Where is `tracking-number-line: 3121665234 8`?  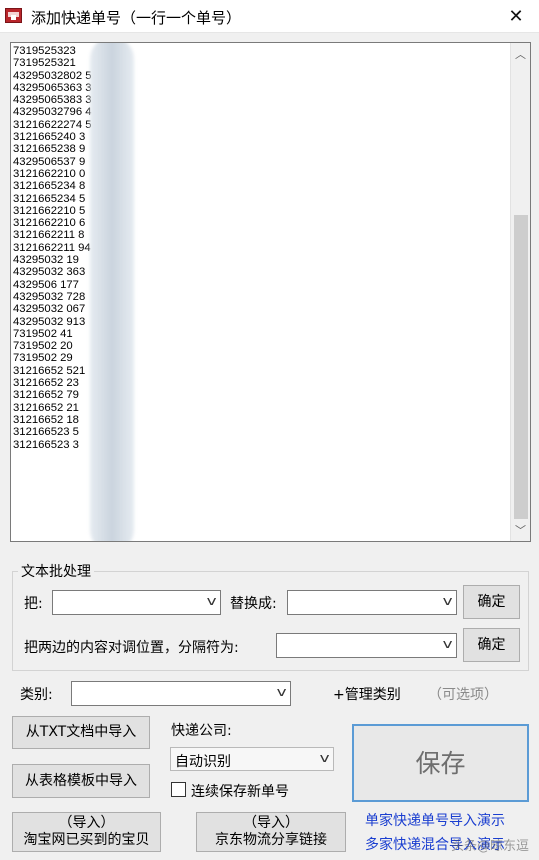
tracking-number-line: 3121665234 8 is located at coordinates (49, 186).